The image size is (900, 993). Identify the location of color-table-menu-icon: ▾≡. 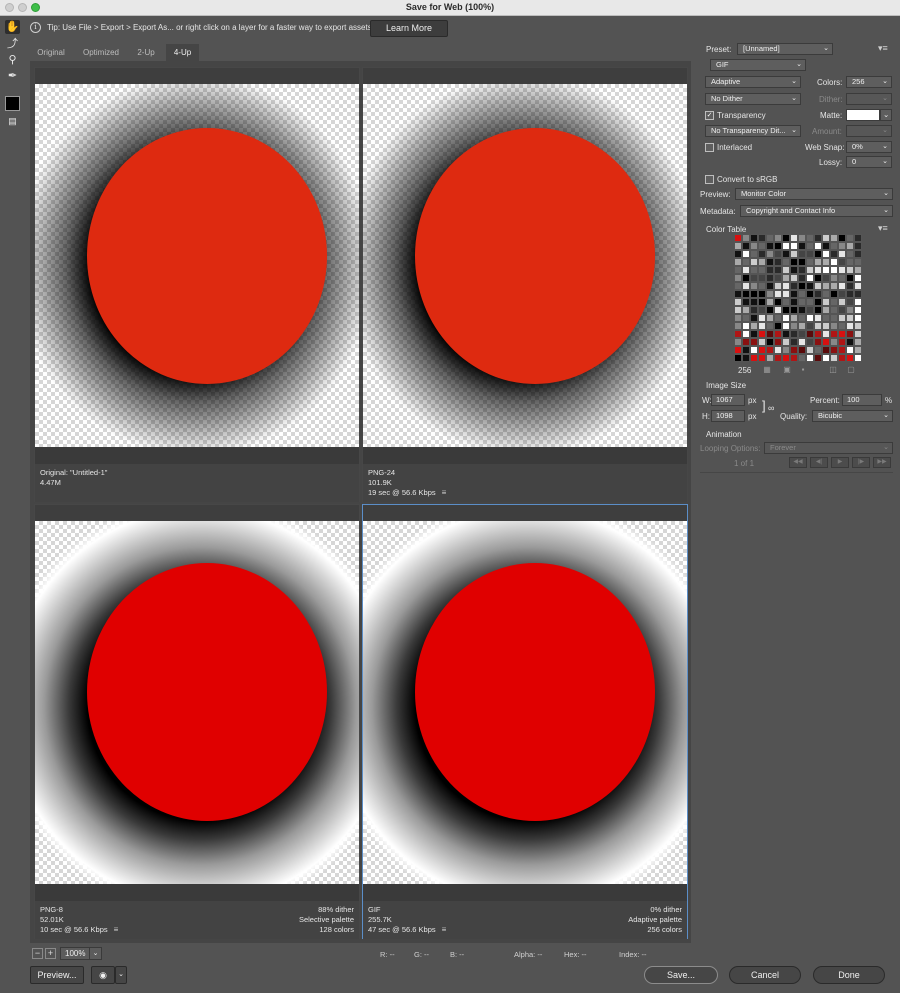
(883, 228).